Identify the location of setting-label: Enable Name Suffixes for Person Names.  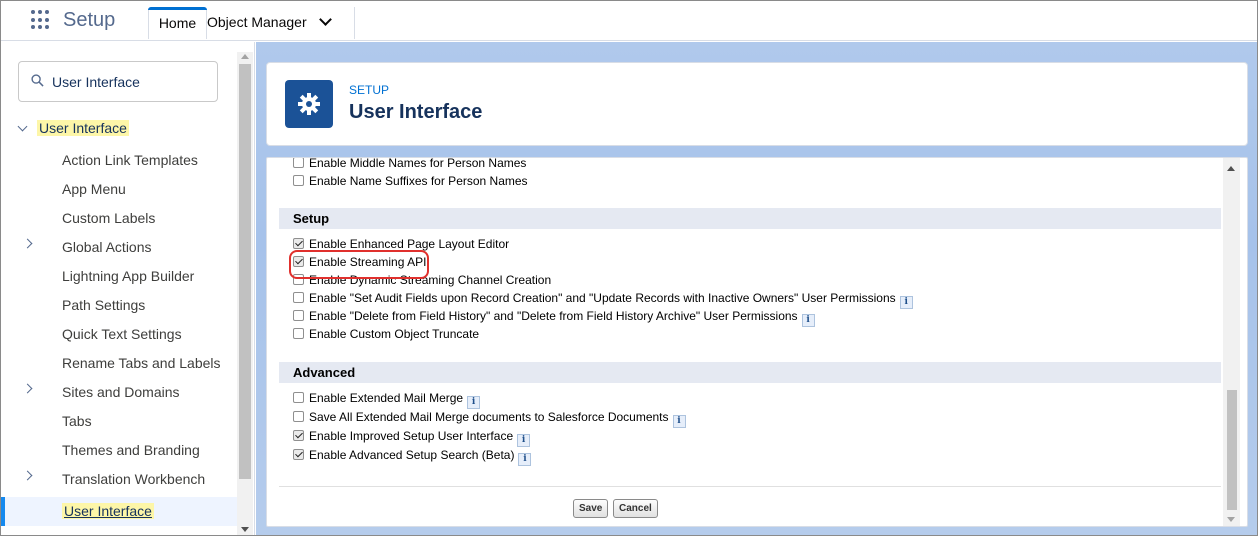
(418, 181).